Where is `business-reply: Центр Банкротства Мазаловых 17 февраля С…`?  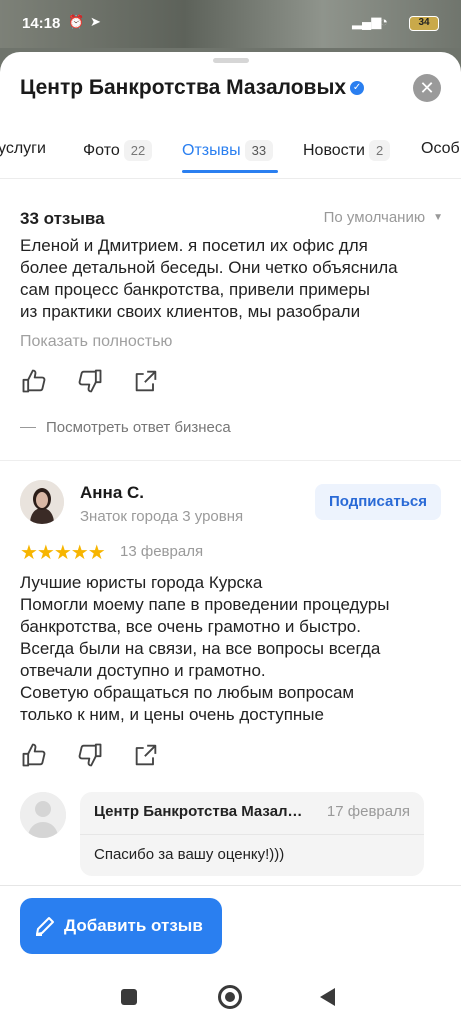 business-reply: Центр Банкротства Мазаловых 17 февраля С… is located at coordinates (252, 834).